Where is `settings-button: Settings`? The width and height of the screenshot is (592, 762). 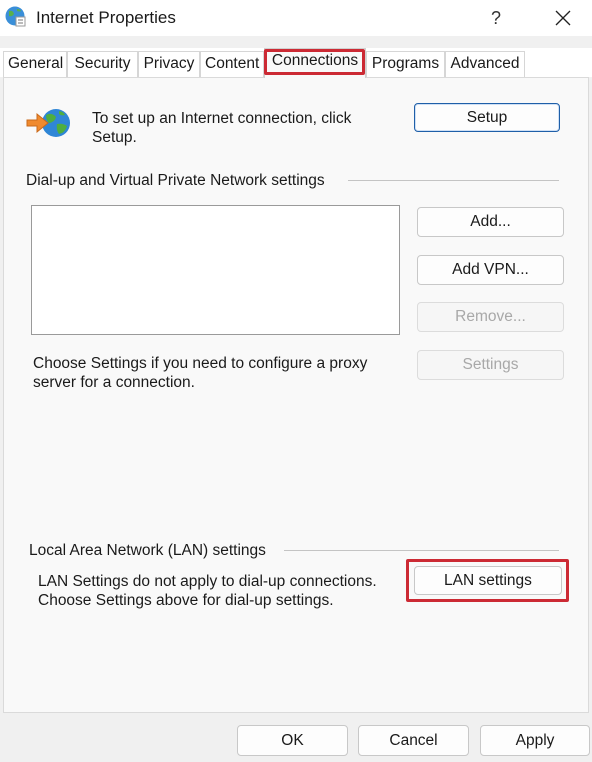
settings-button: Settings is located at coordinates (490, 365).